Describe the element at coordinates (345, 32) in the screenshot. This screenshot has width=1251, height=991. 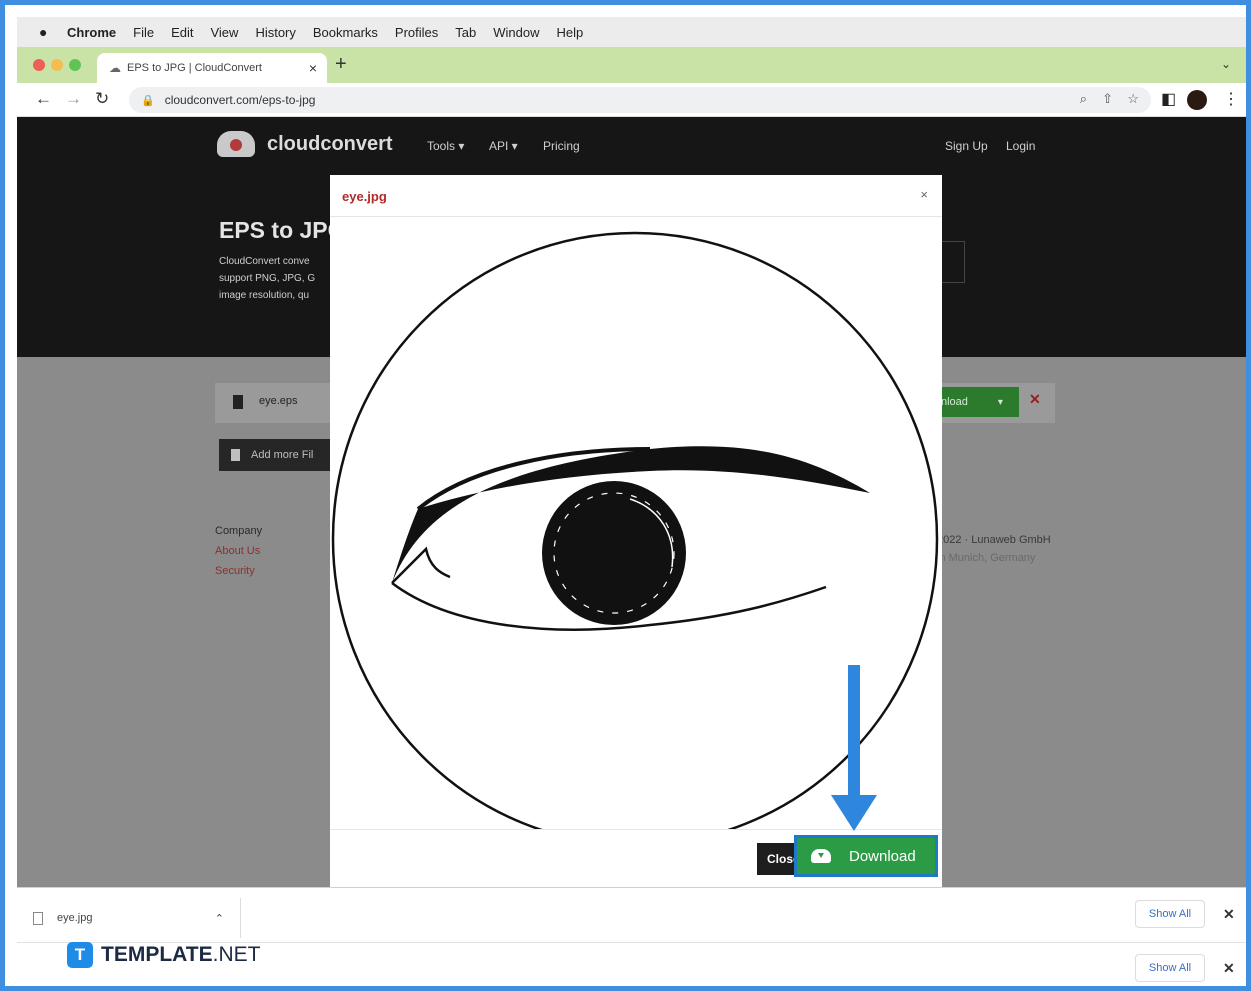
I see `menu-bookmarks: Bookmarks` at that location.